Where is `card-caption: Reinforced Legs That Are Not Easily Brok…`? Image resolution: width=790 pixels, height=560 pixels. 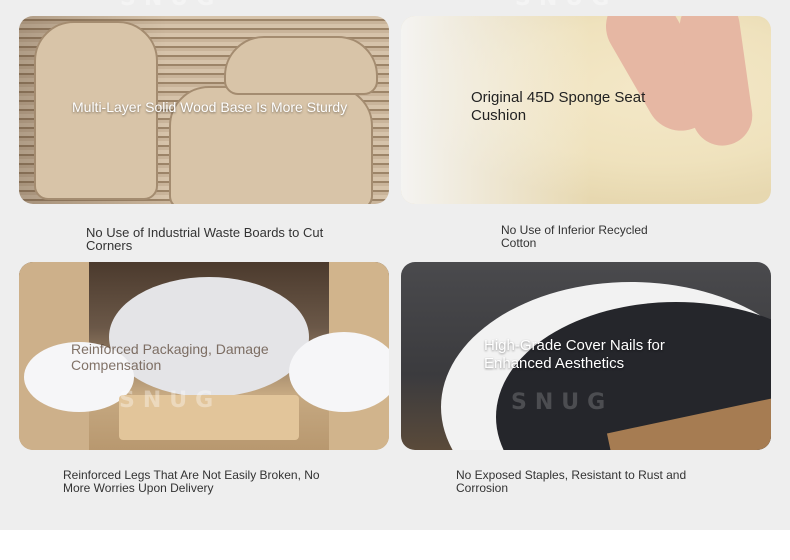 card-caption: Reinforced Legs That Are Not Easily Brok… is located at coordinates (191, 481).